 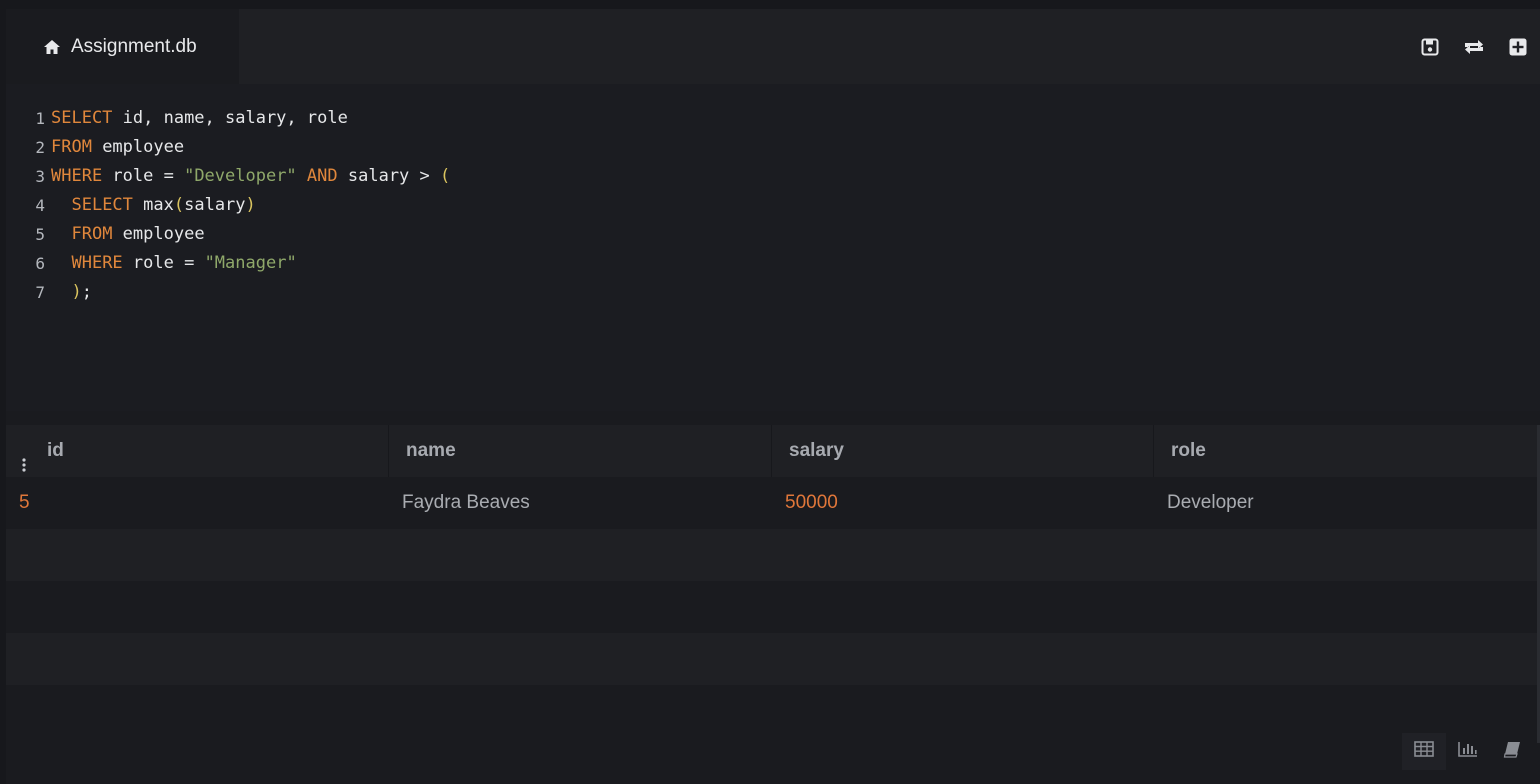 I want to click on code-line: 5 FROM employee, so click(x=773, y=234).